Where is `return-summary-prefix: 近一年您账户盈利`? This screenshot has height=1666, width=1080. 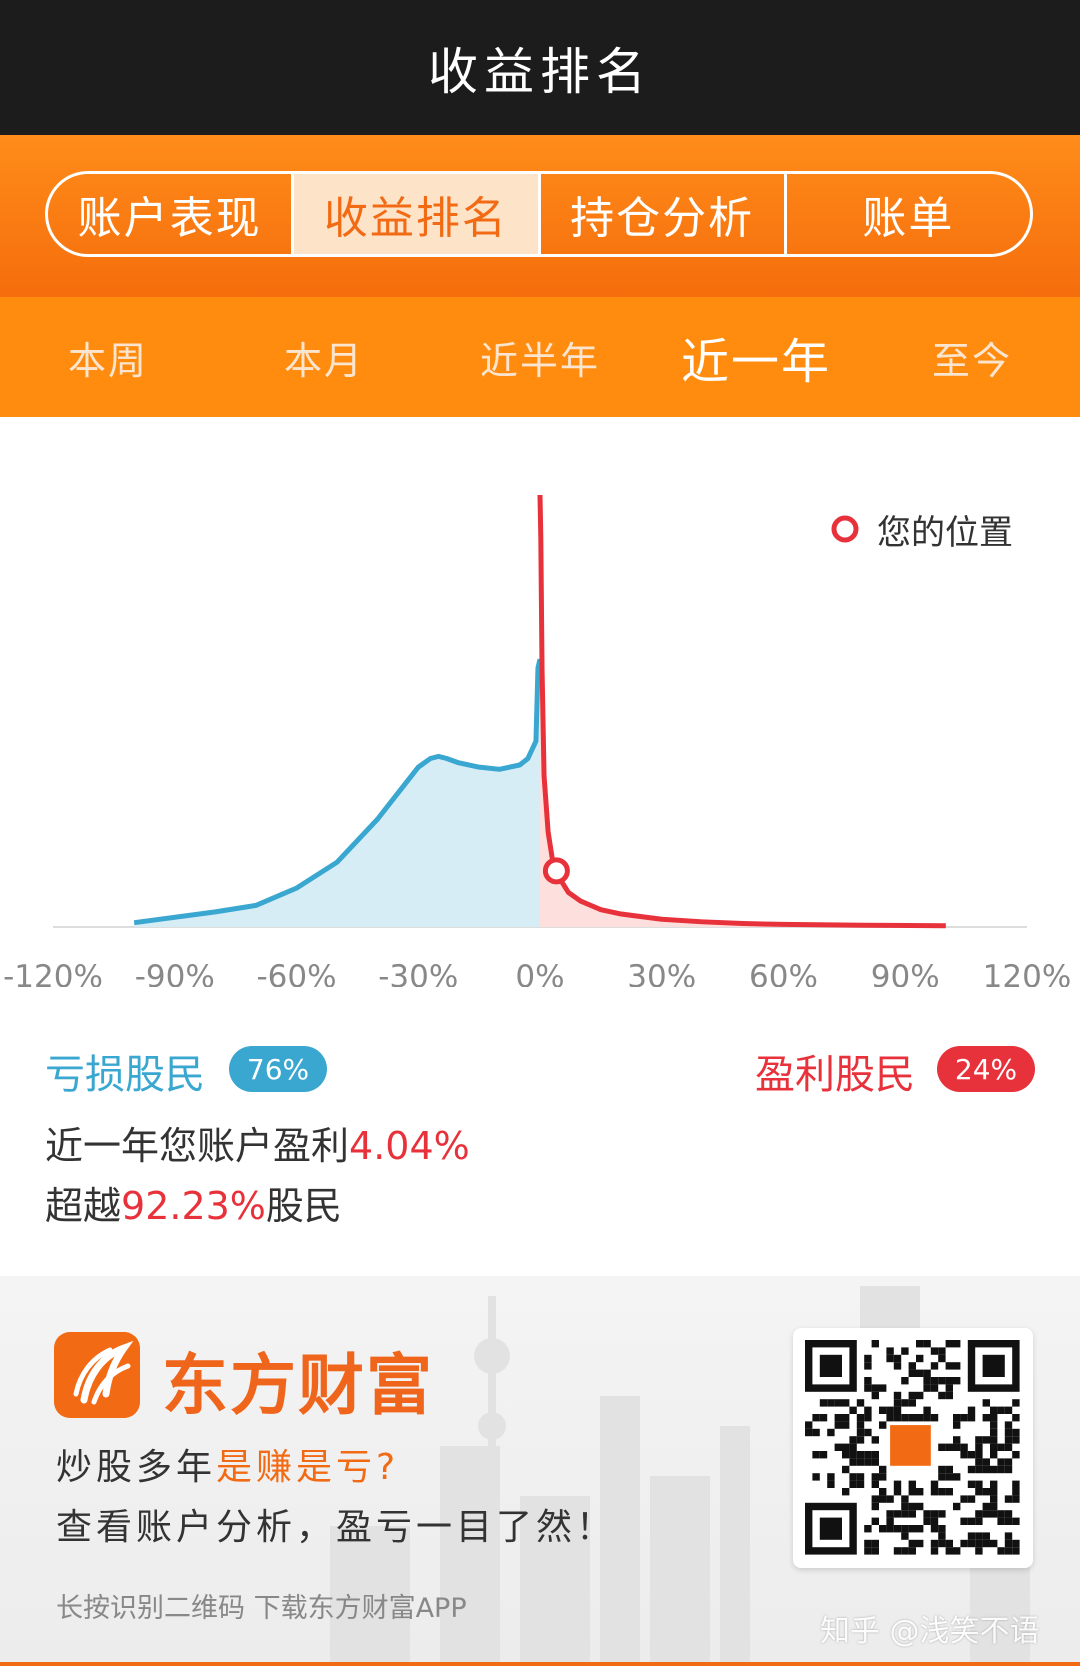 return-summary-prefix: 近一年您账户盈利 is located at coordinates (197, 1146).